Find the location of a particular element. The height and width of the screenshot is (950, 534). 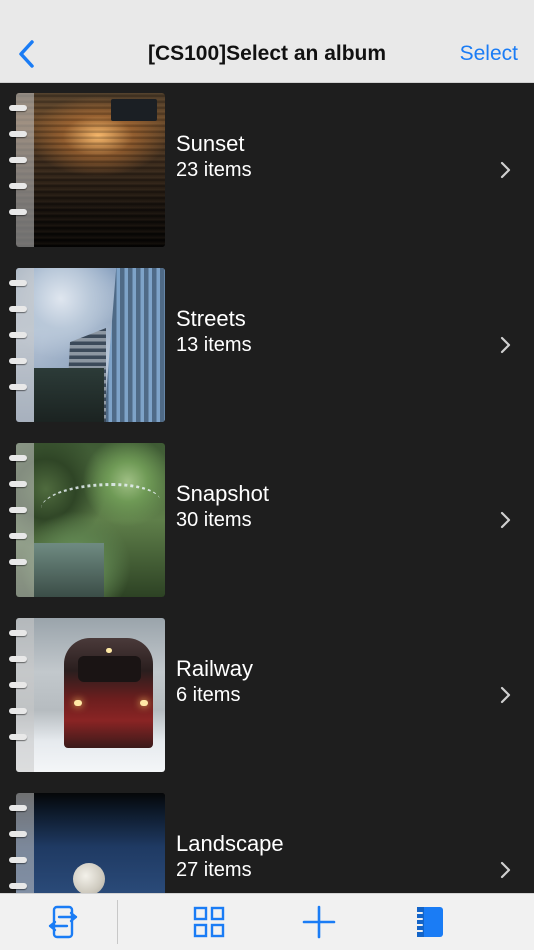

album-name: Snapshot is located at coordinates (222, 493).